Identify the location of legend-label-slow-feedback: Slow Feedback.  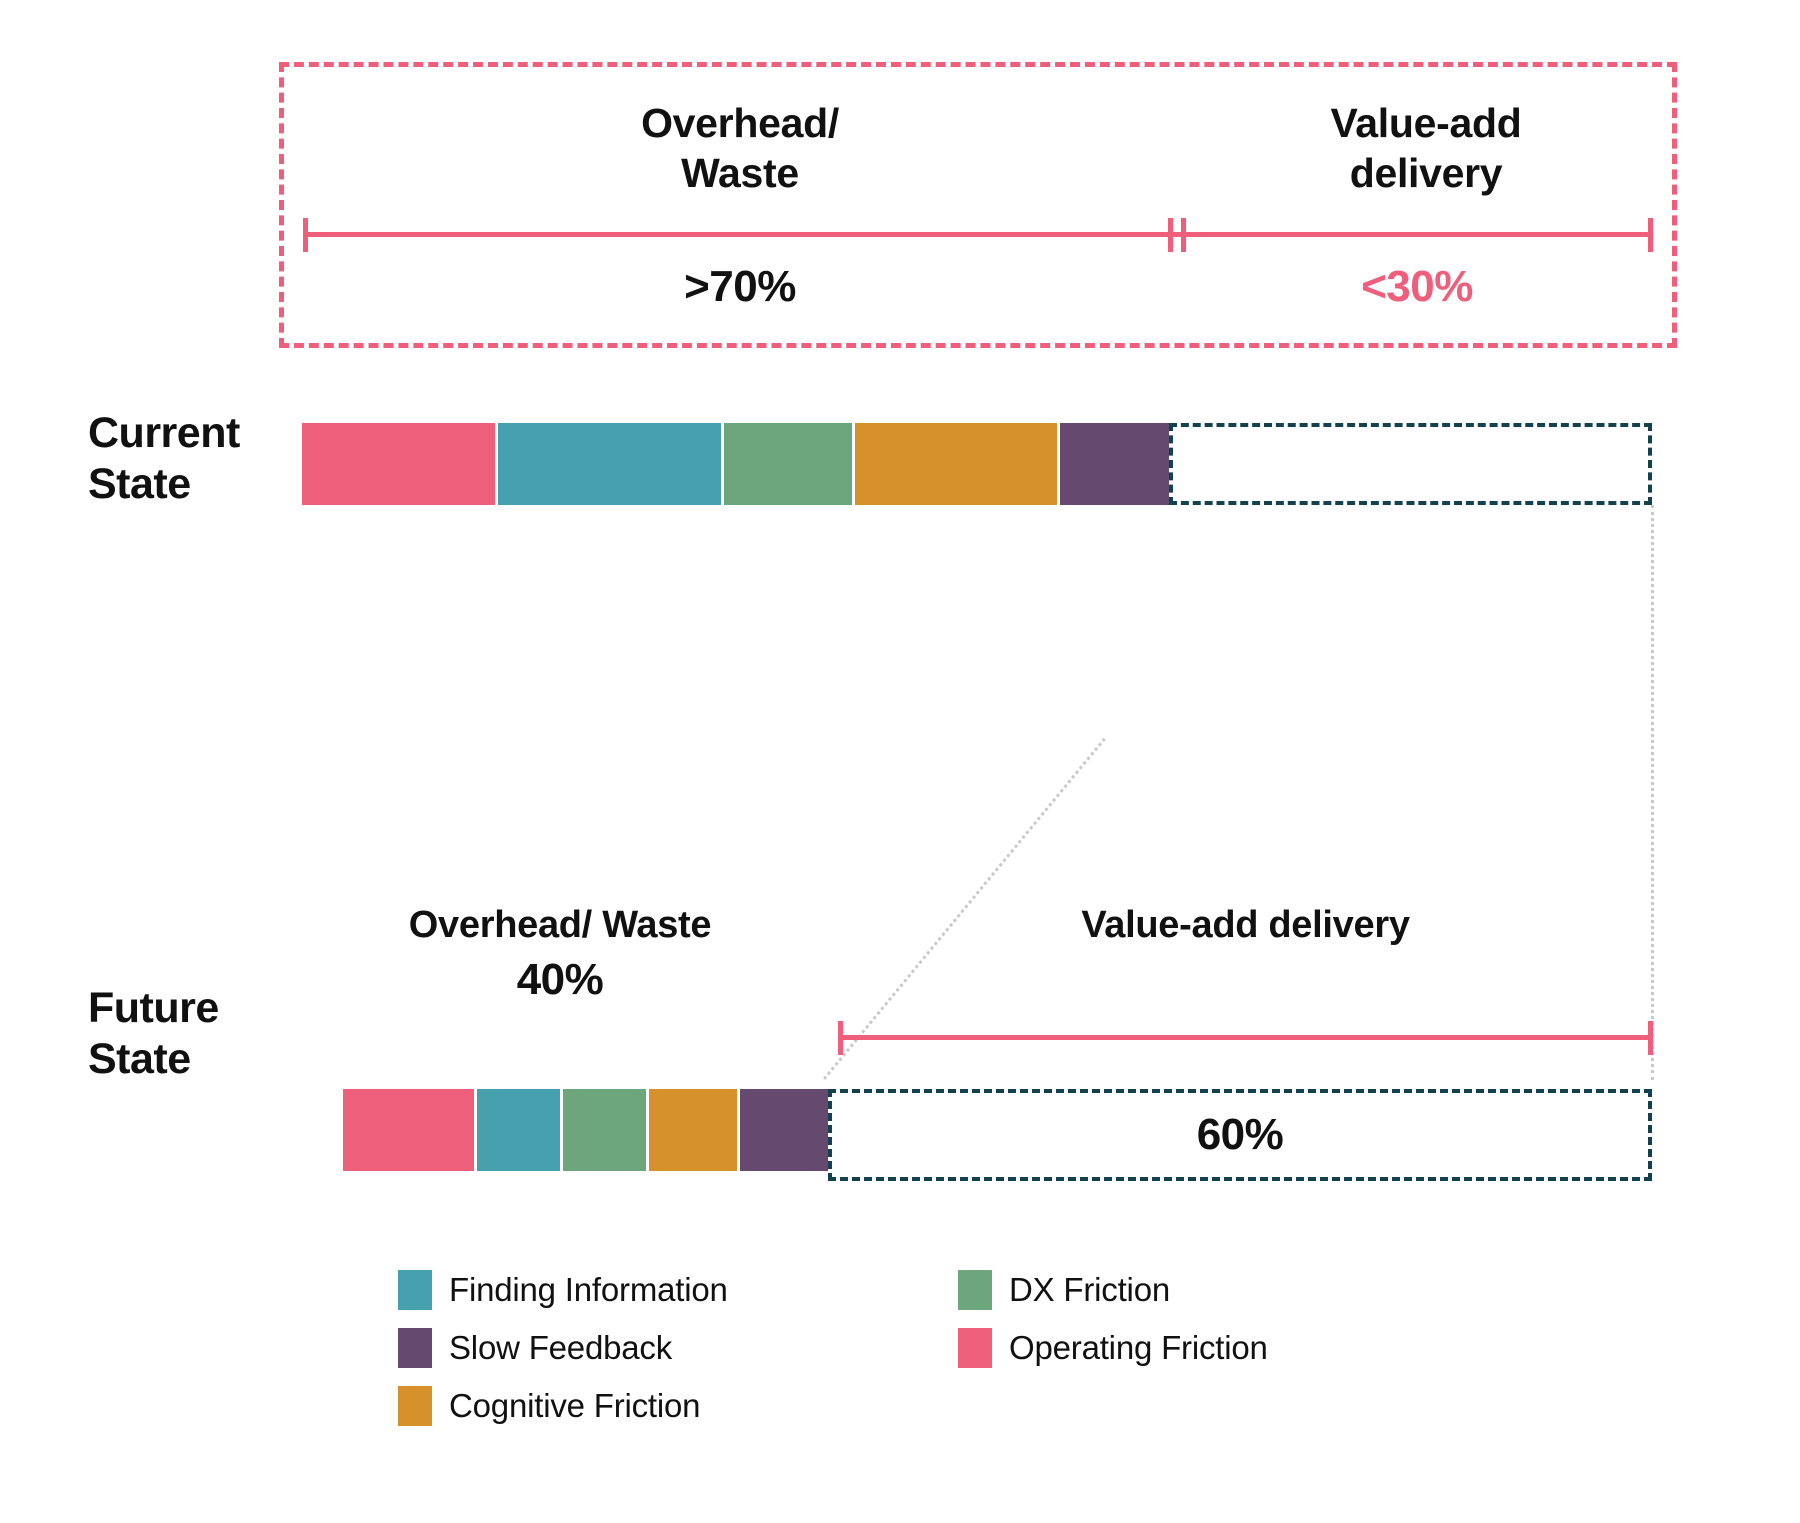
(561, 1347).